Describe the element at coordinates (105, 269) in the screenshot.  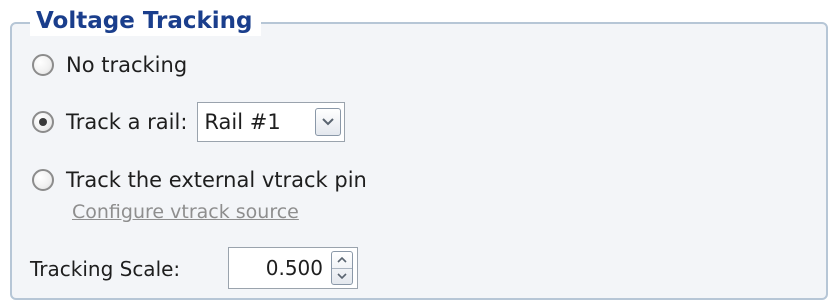
I see `tracking-scale-label: Tracking Scale:` at that location.